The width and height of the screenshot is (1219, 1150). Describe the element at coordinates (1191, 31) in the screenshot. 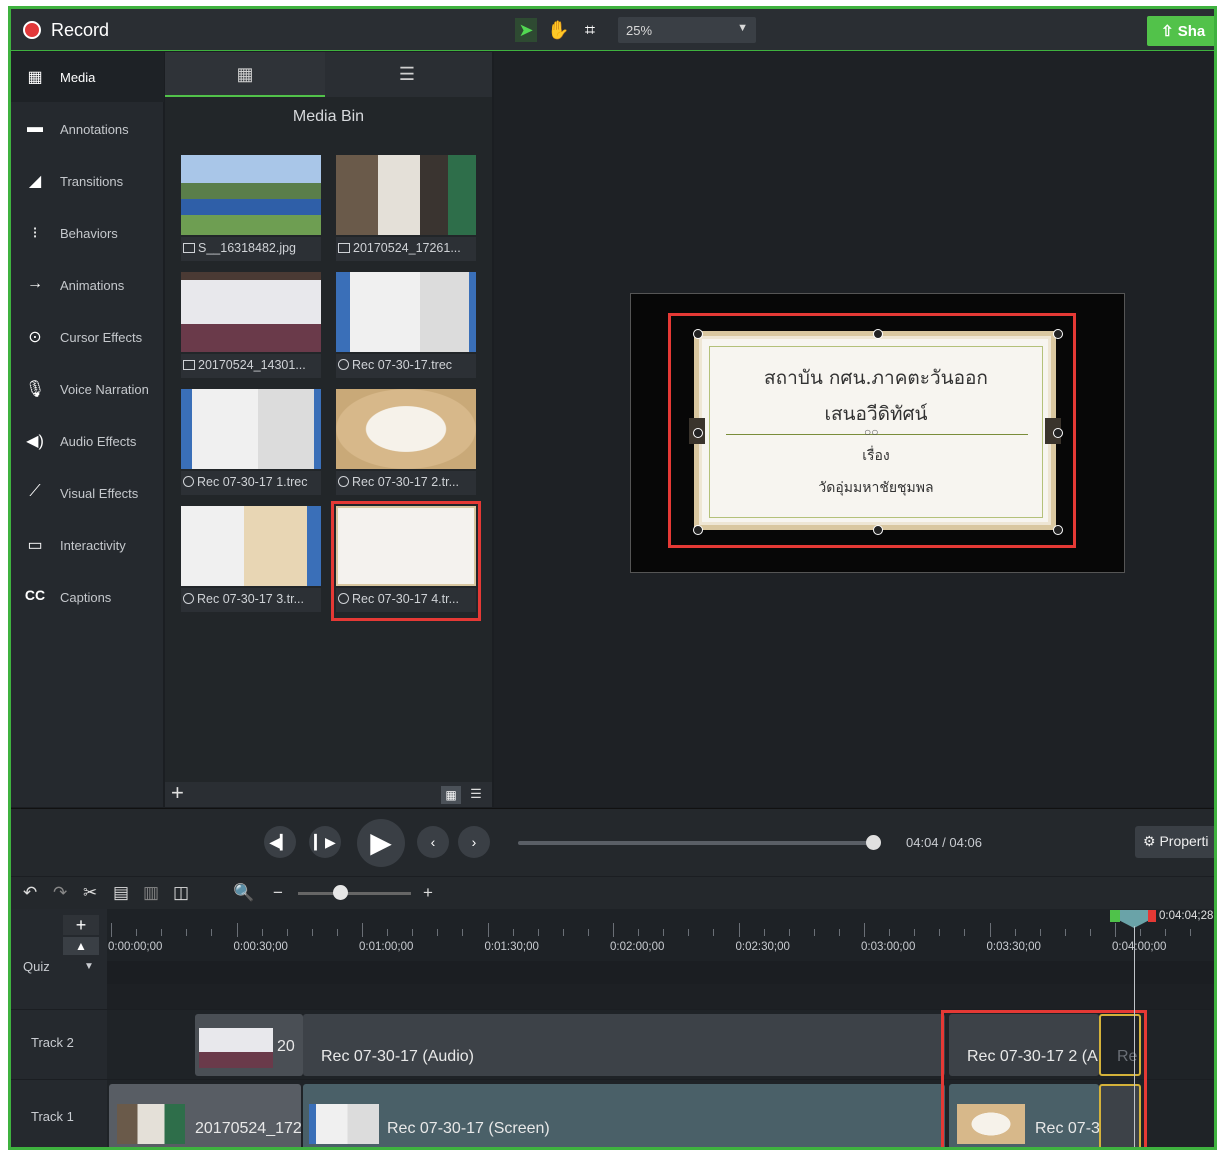

I see `share-label: Sha` at that location.